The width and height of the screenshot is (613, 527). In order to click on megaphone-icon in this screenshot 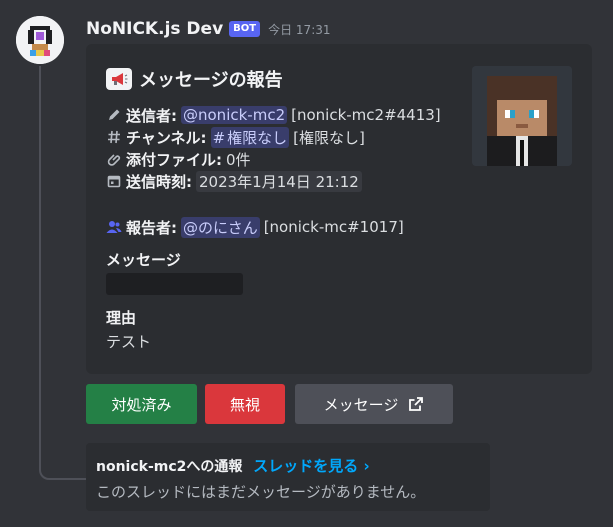, I will do `click(119, 79)`.